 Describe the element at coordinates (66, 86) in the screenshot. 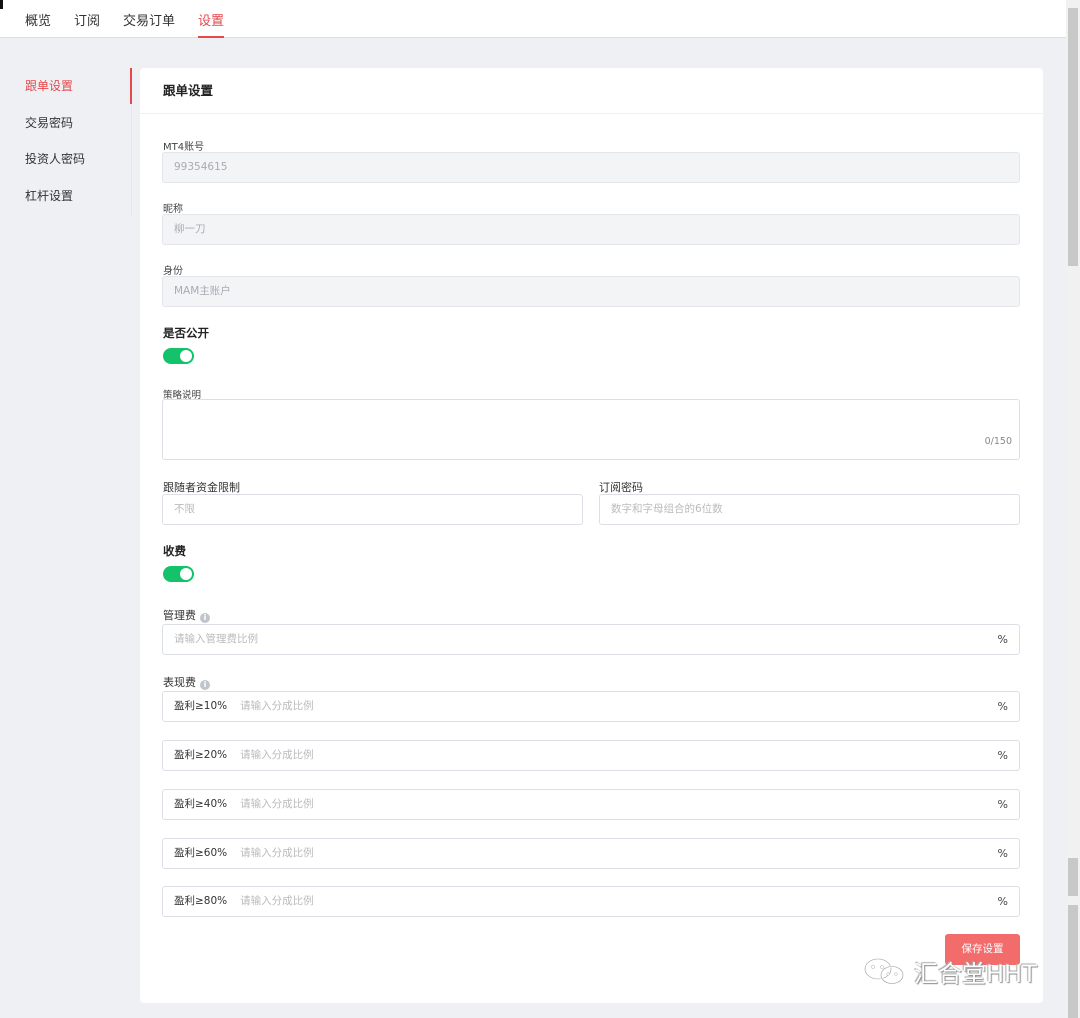

I see `sidebar-item-copy-settings: 跟单设置` at that location.